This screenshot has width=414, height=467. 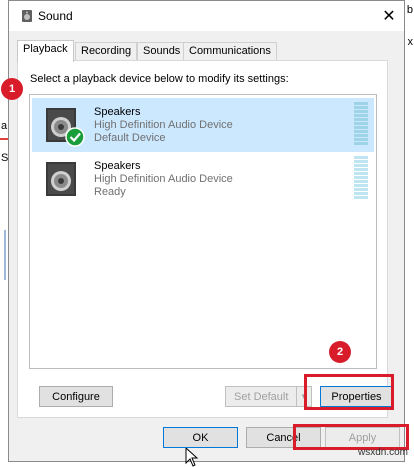 I want to click on tab-recording: Recording, so click(x=106, y=51).